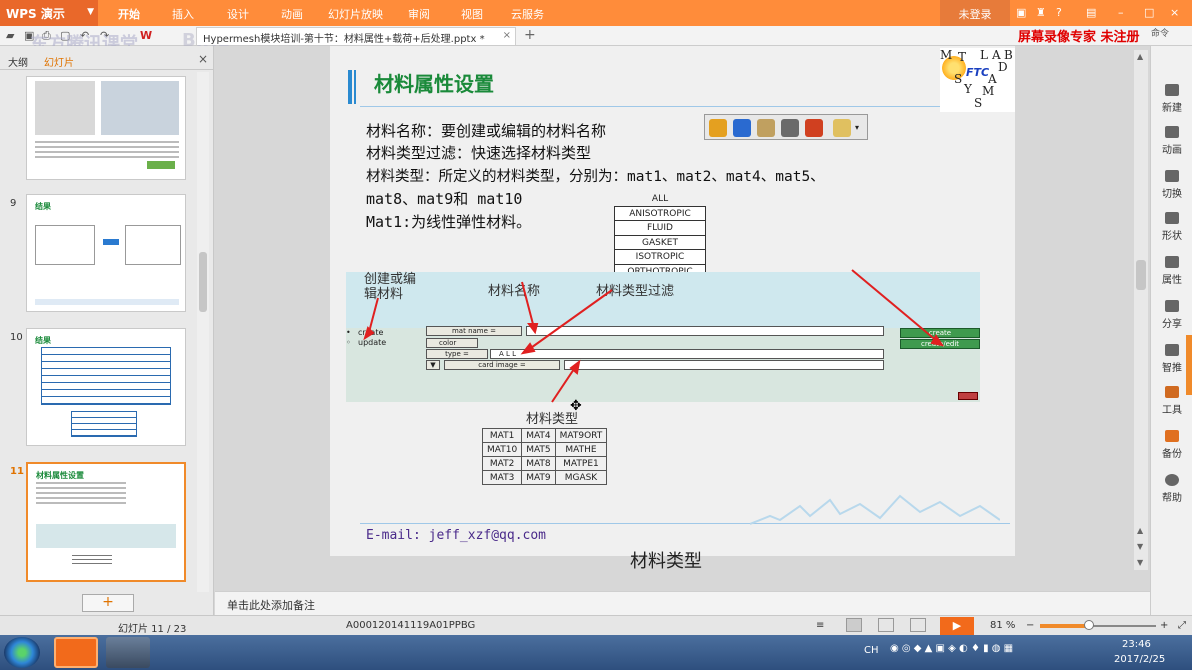 The width and height of the screenshot is (1192, 670). What do you see at coordinates (1172, 218) in the screenshot?
I see `shape-icon` at bounding box center [1172, 218].